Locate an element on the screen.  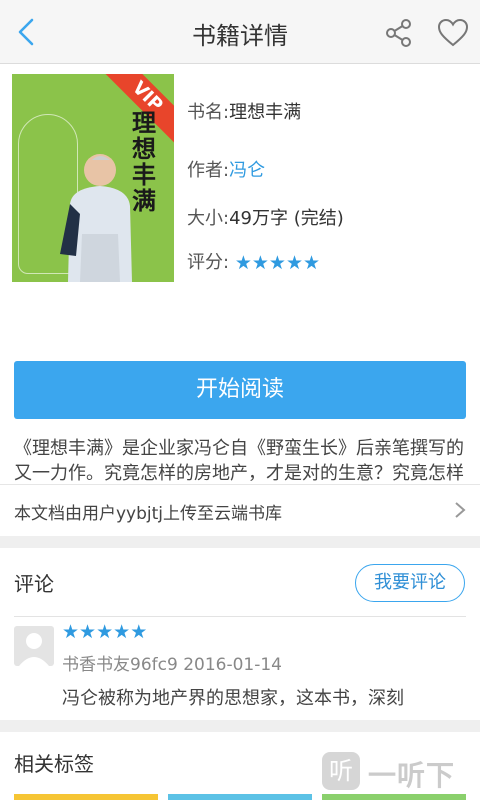
author-label: 作者: is located at coordinates (208, 170).